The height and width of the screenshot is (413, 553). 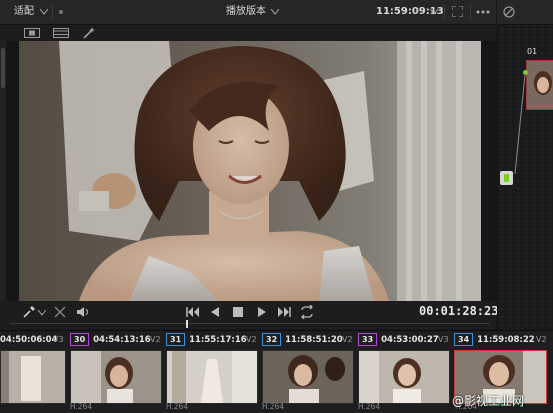 What do you see at coordinates (61, 12) in the screenshot?
I see `dot-icon` at bounding box center [61, 12].